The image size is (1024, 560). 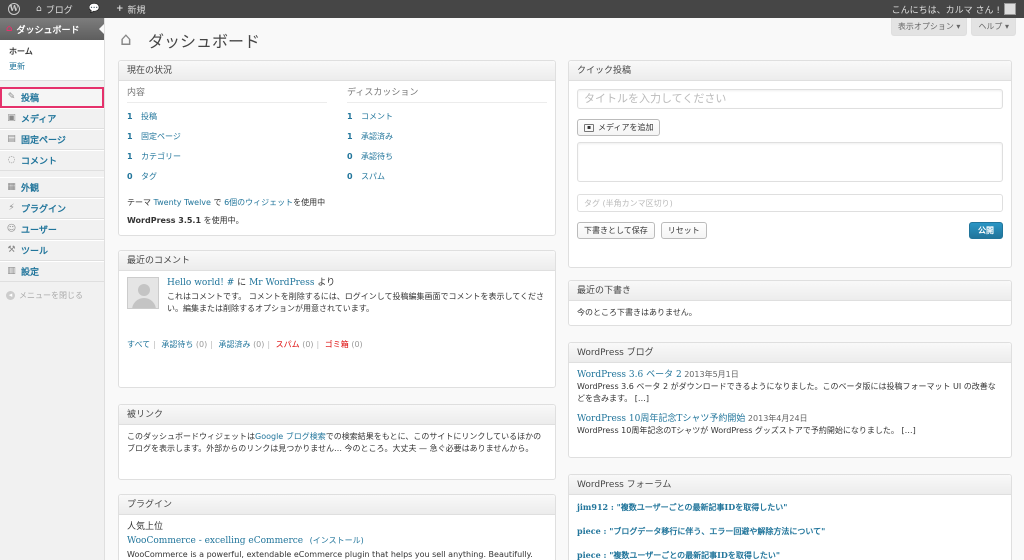 What do you see at coordinates (11, 271) in the screenshot?
I see `settings-icon: ▥` at bounding box center [11, 271].